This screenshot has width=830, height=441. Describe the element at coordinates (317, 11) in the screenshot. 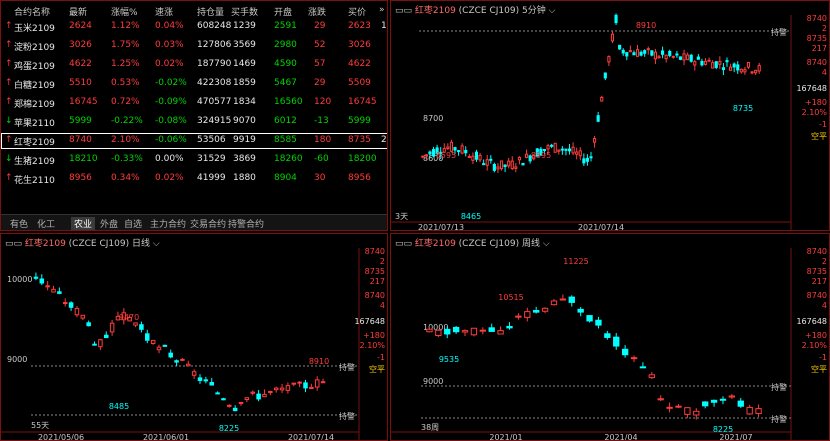

I see `col-header-chg: 涨跌` at that location.